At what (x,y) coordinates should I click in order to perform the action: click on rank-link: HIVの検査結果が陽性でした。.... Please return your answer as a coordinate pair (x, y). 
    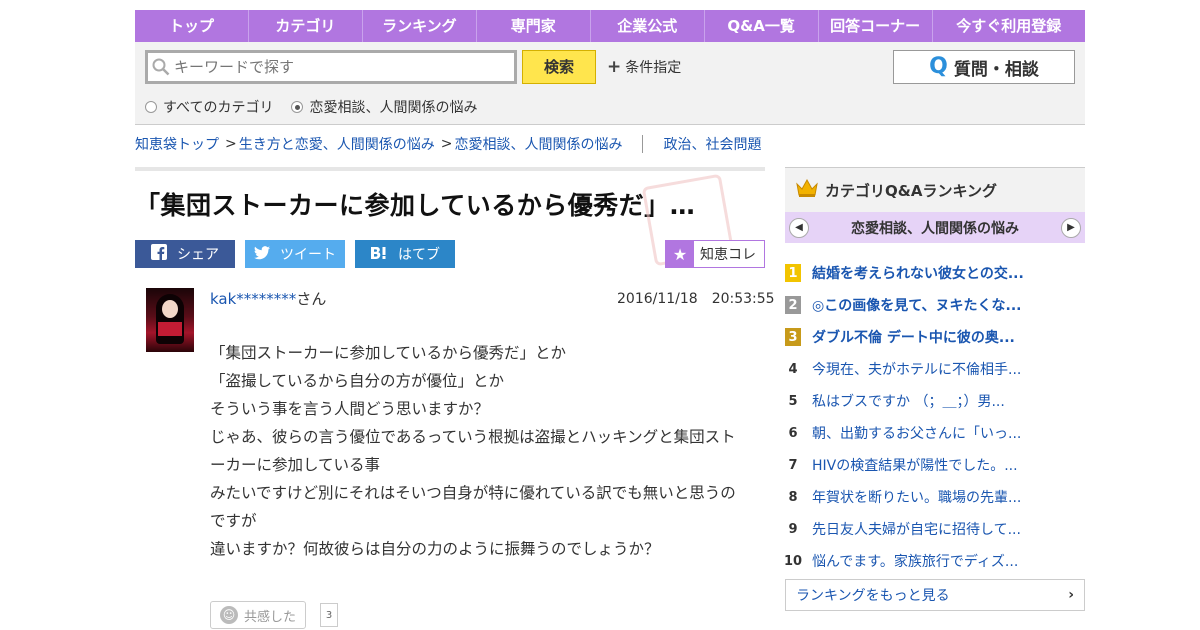
    Looking at the image, I should click on (915, 465).